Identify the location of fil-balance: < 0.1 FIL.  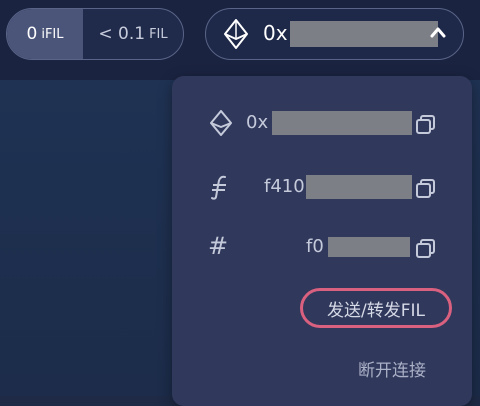
(133, 34).